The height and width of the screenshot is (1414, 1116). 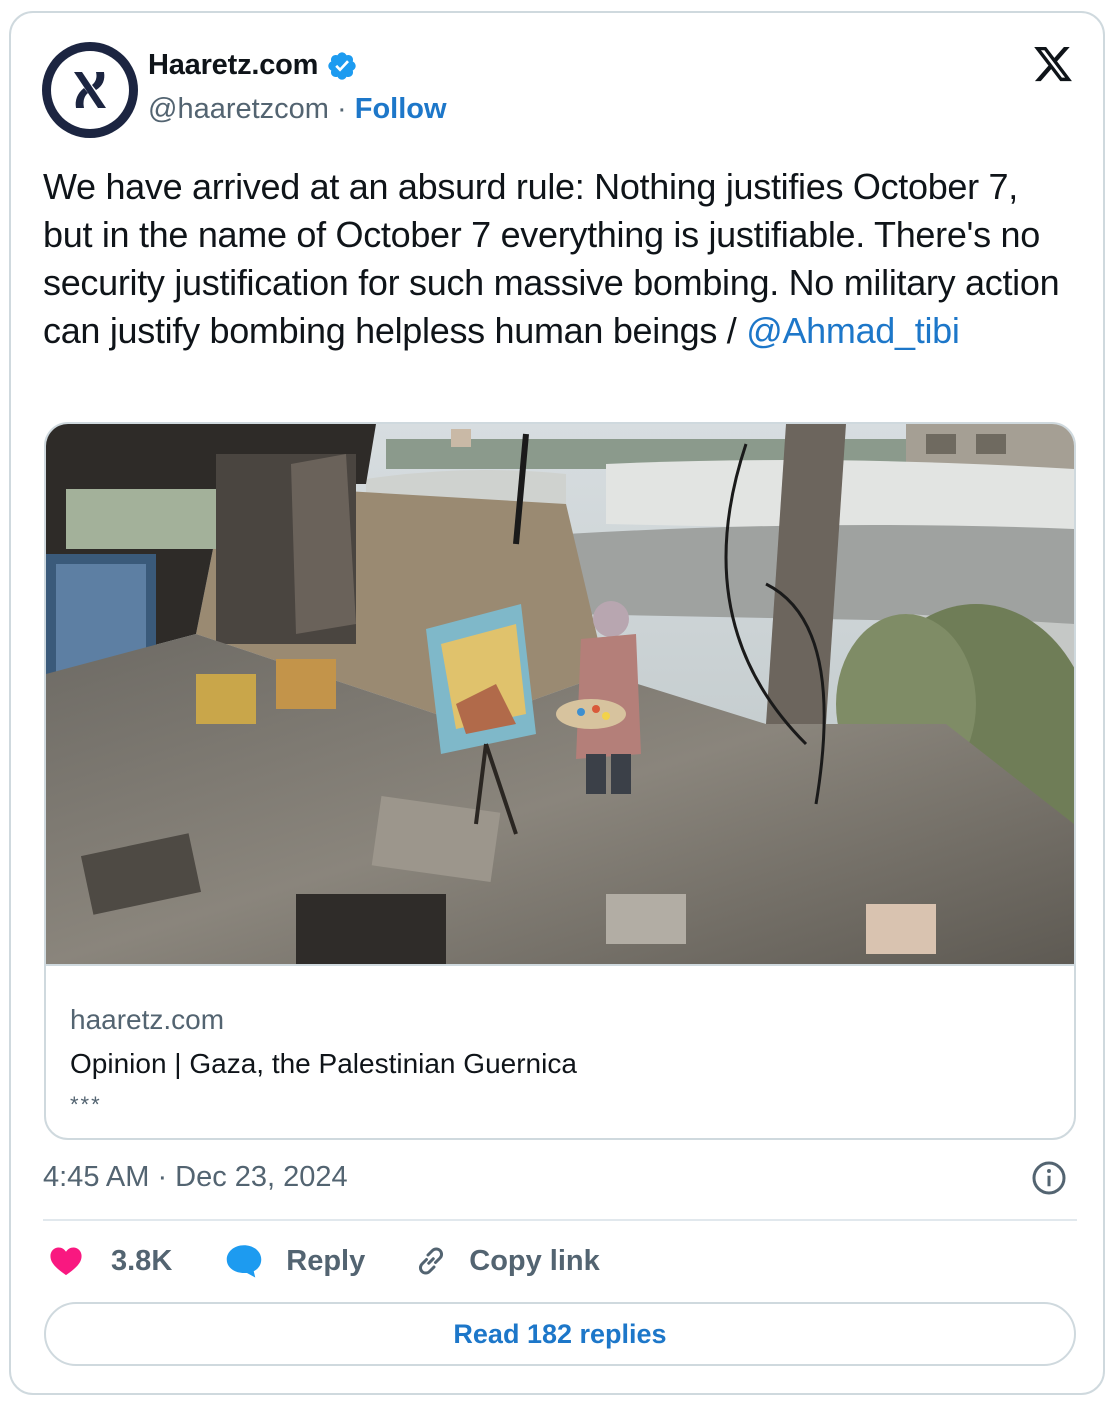 I want to click on link-icon, so click(x=431, y=1261).